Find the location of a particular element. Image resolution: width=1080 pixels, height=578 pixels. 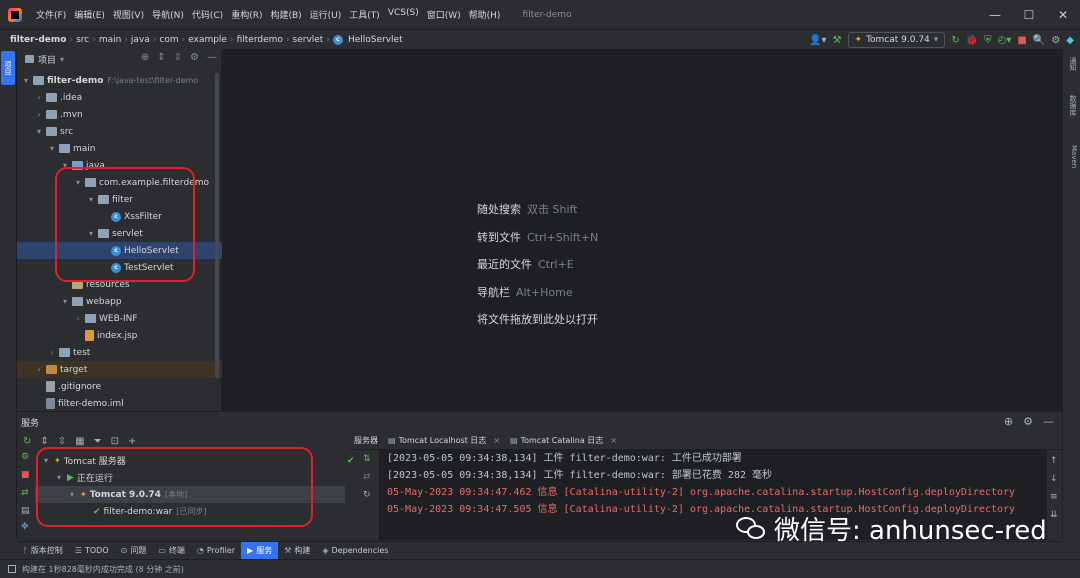

menu-item: 重构(R) is located at coordinates (246, 14).